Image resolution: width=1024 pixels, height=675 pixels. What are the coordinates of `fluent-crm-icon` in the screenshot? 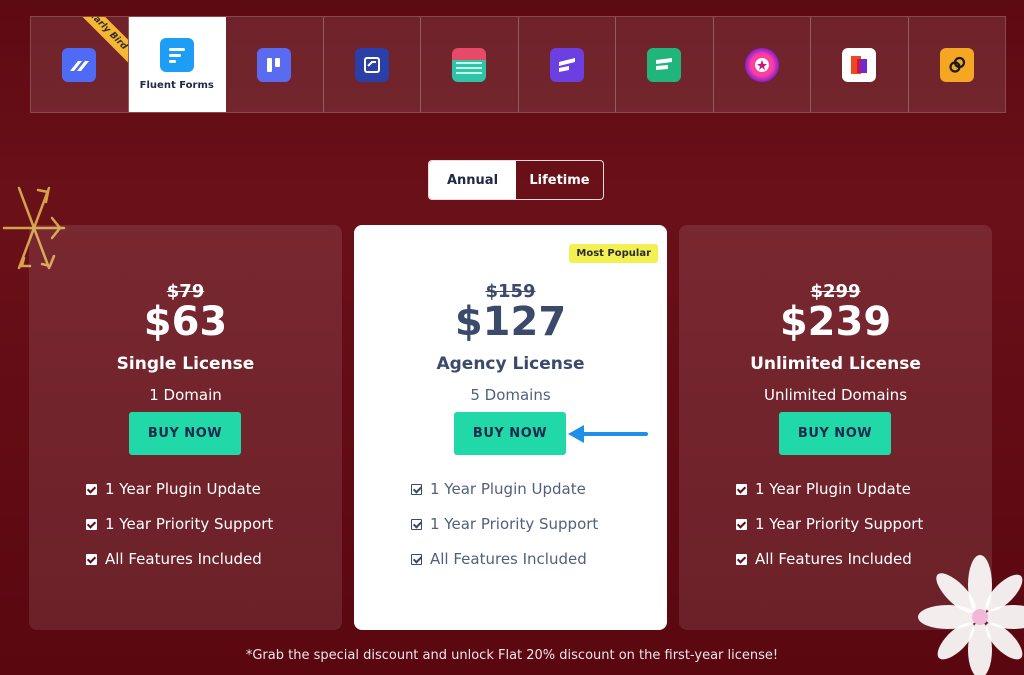 It's located at (79, 64).